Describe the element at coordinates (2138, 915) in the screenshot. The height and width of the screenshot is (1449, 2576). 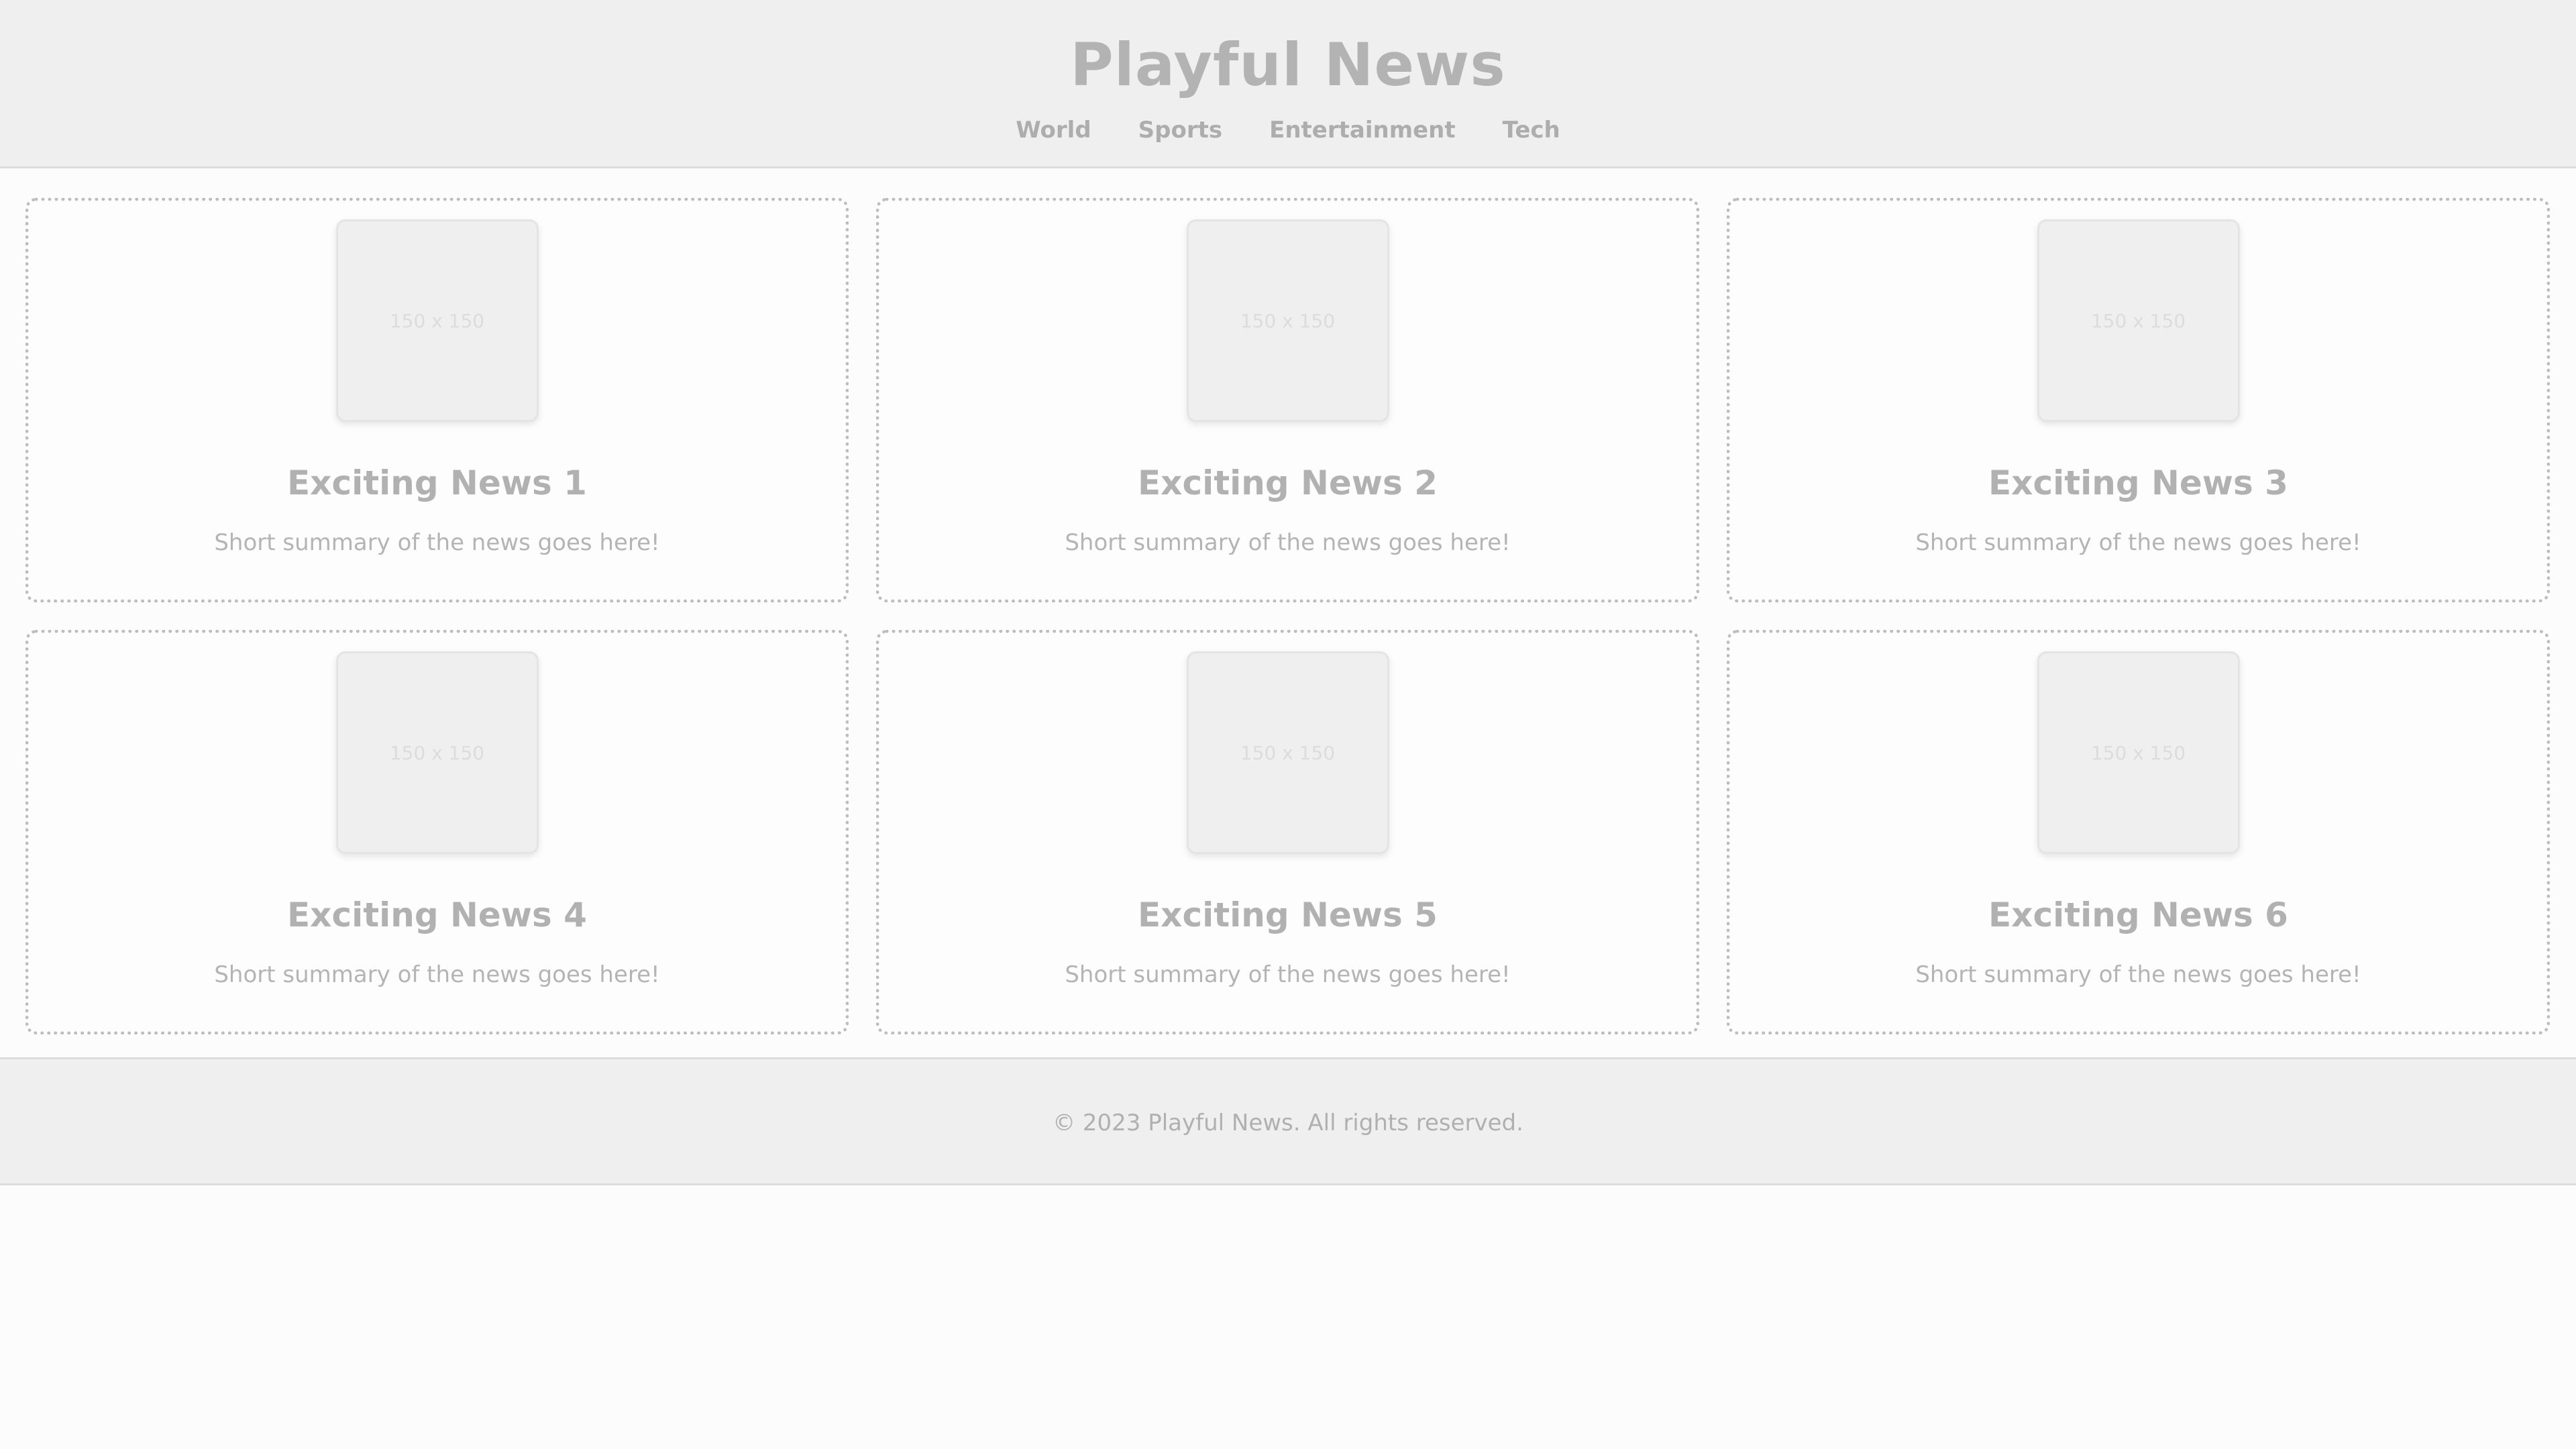
I see `news-title: Exciting News 6` at that location.